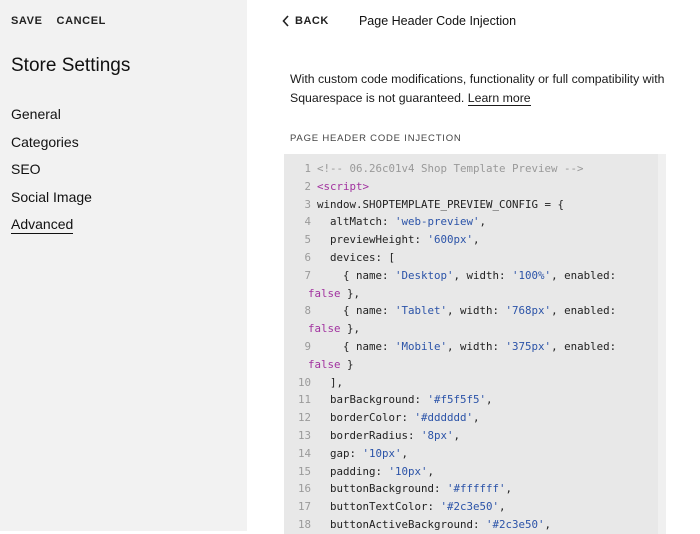 The image size is (700, 534). What do you see at coordinates (307, 168) in the screenshot?
I see `line-number: 1` at bounding box center [307, 168].